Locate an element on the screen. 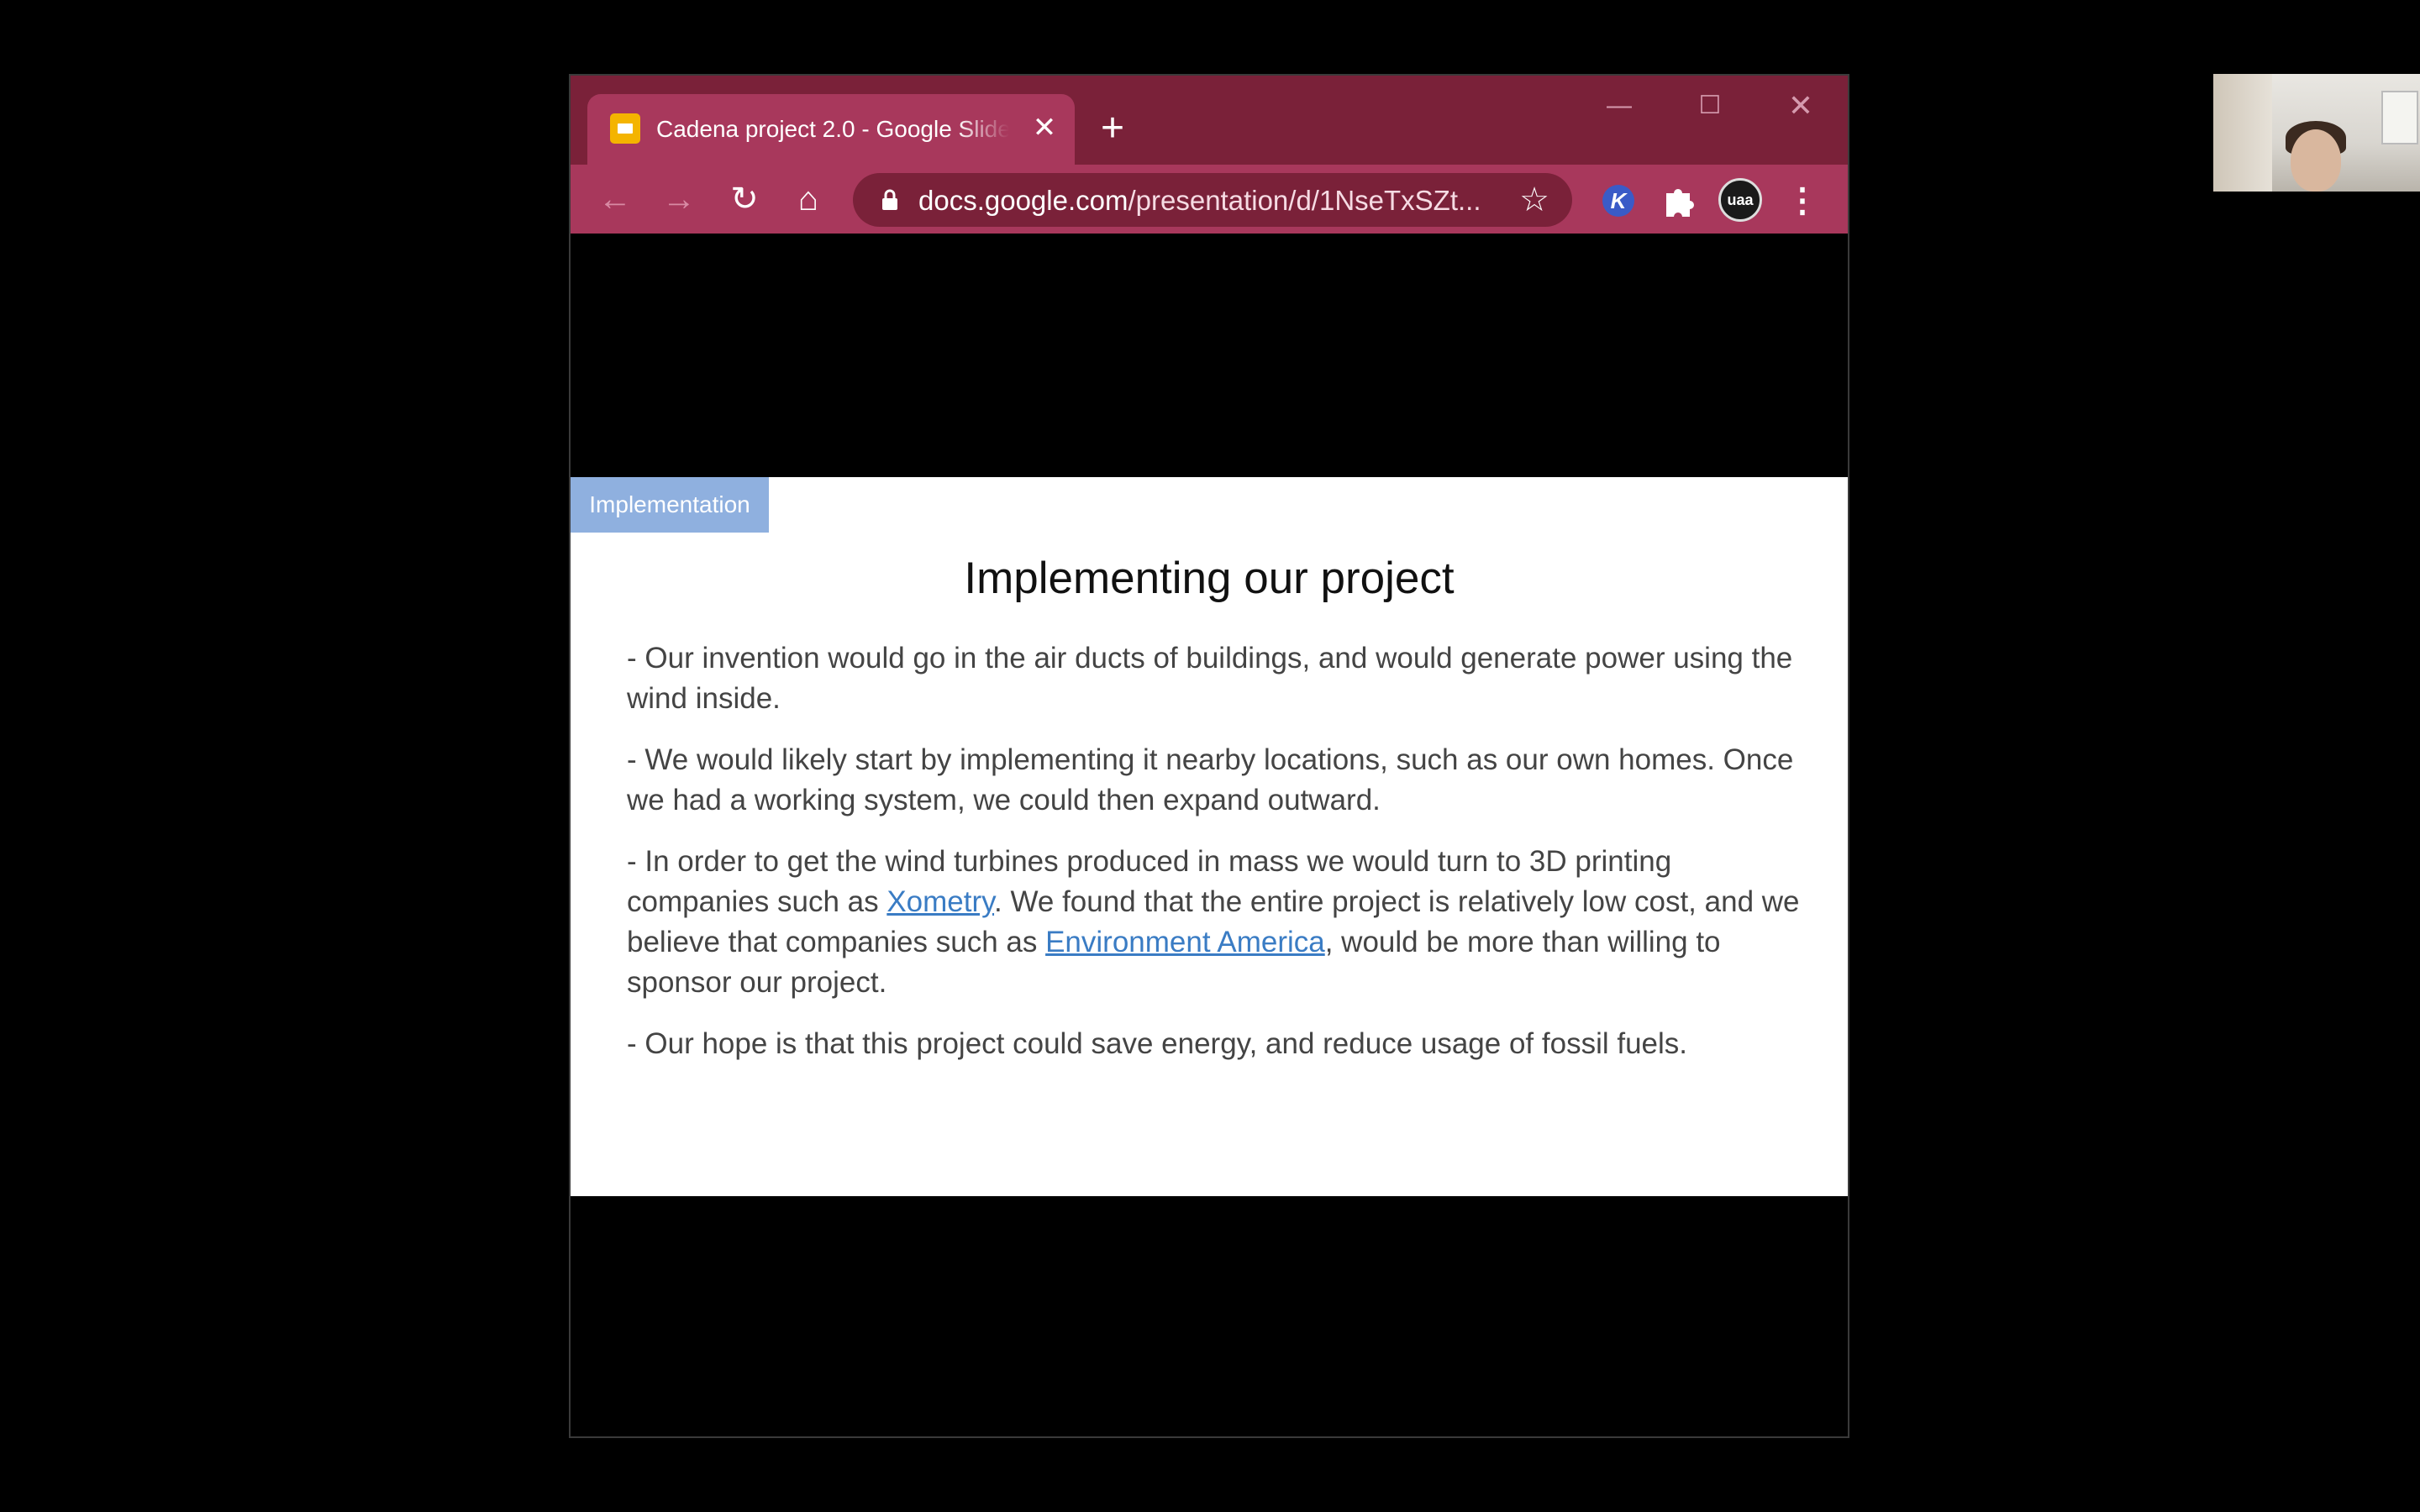 The width and height of the screenshot is (2420, 1512). maximize-button: ☐ is located at coordinates (1710, 105).